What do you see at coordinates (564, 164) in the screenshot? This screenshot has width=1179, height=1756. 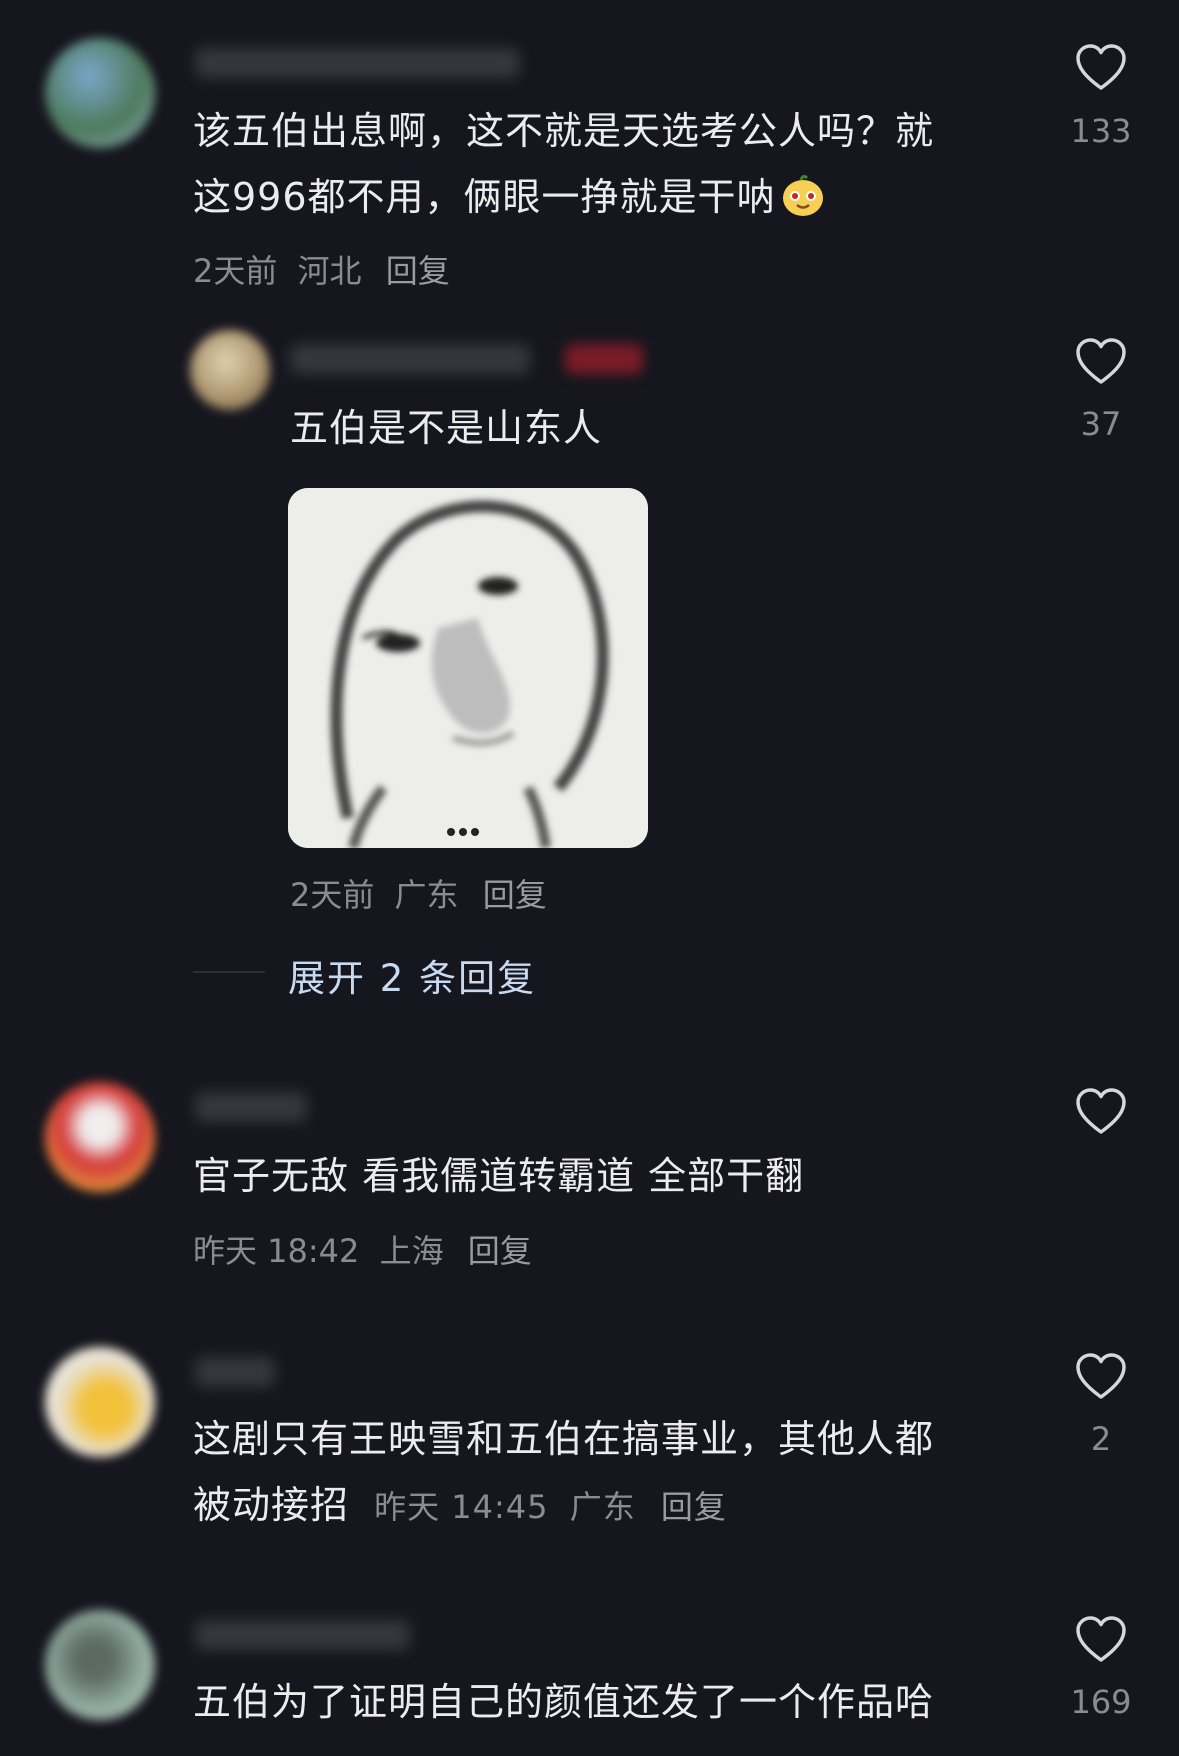 I see `comment-text: 该五伯出息啊，这不就是天选考公人吗？就 这996都不用，俩眼一挣就是干呐` at bounding box center [564, 164].